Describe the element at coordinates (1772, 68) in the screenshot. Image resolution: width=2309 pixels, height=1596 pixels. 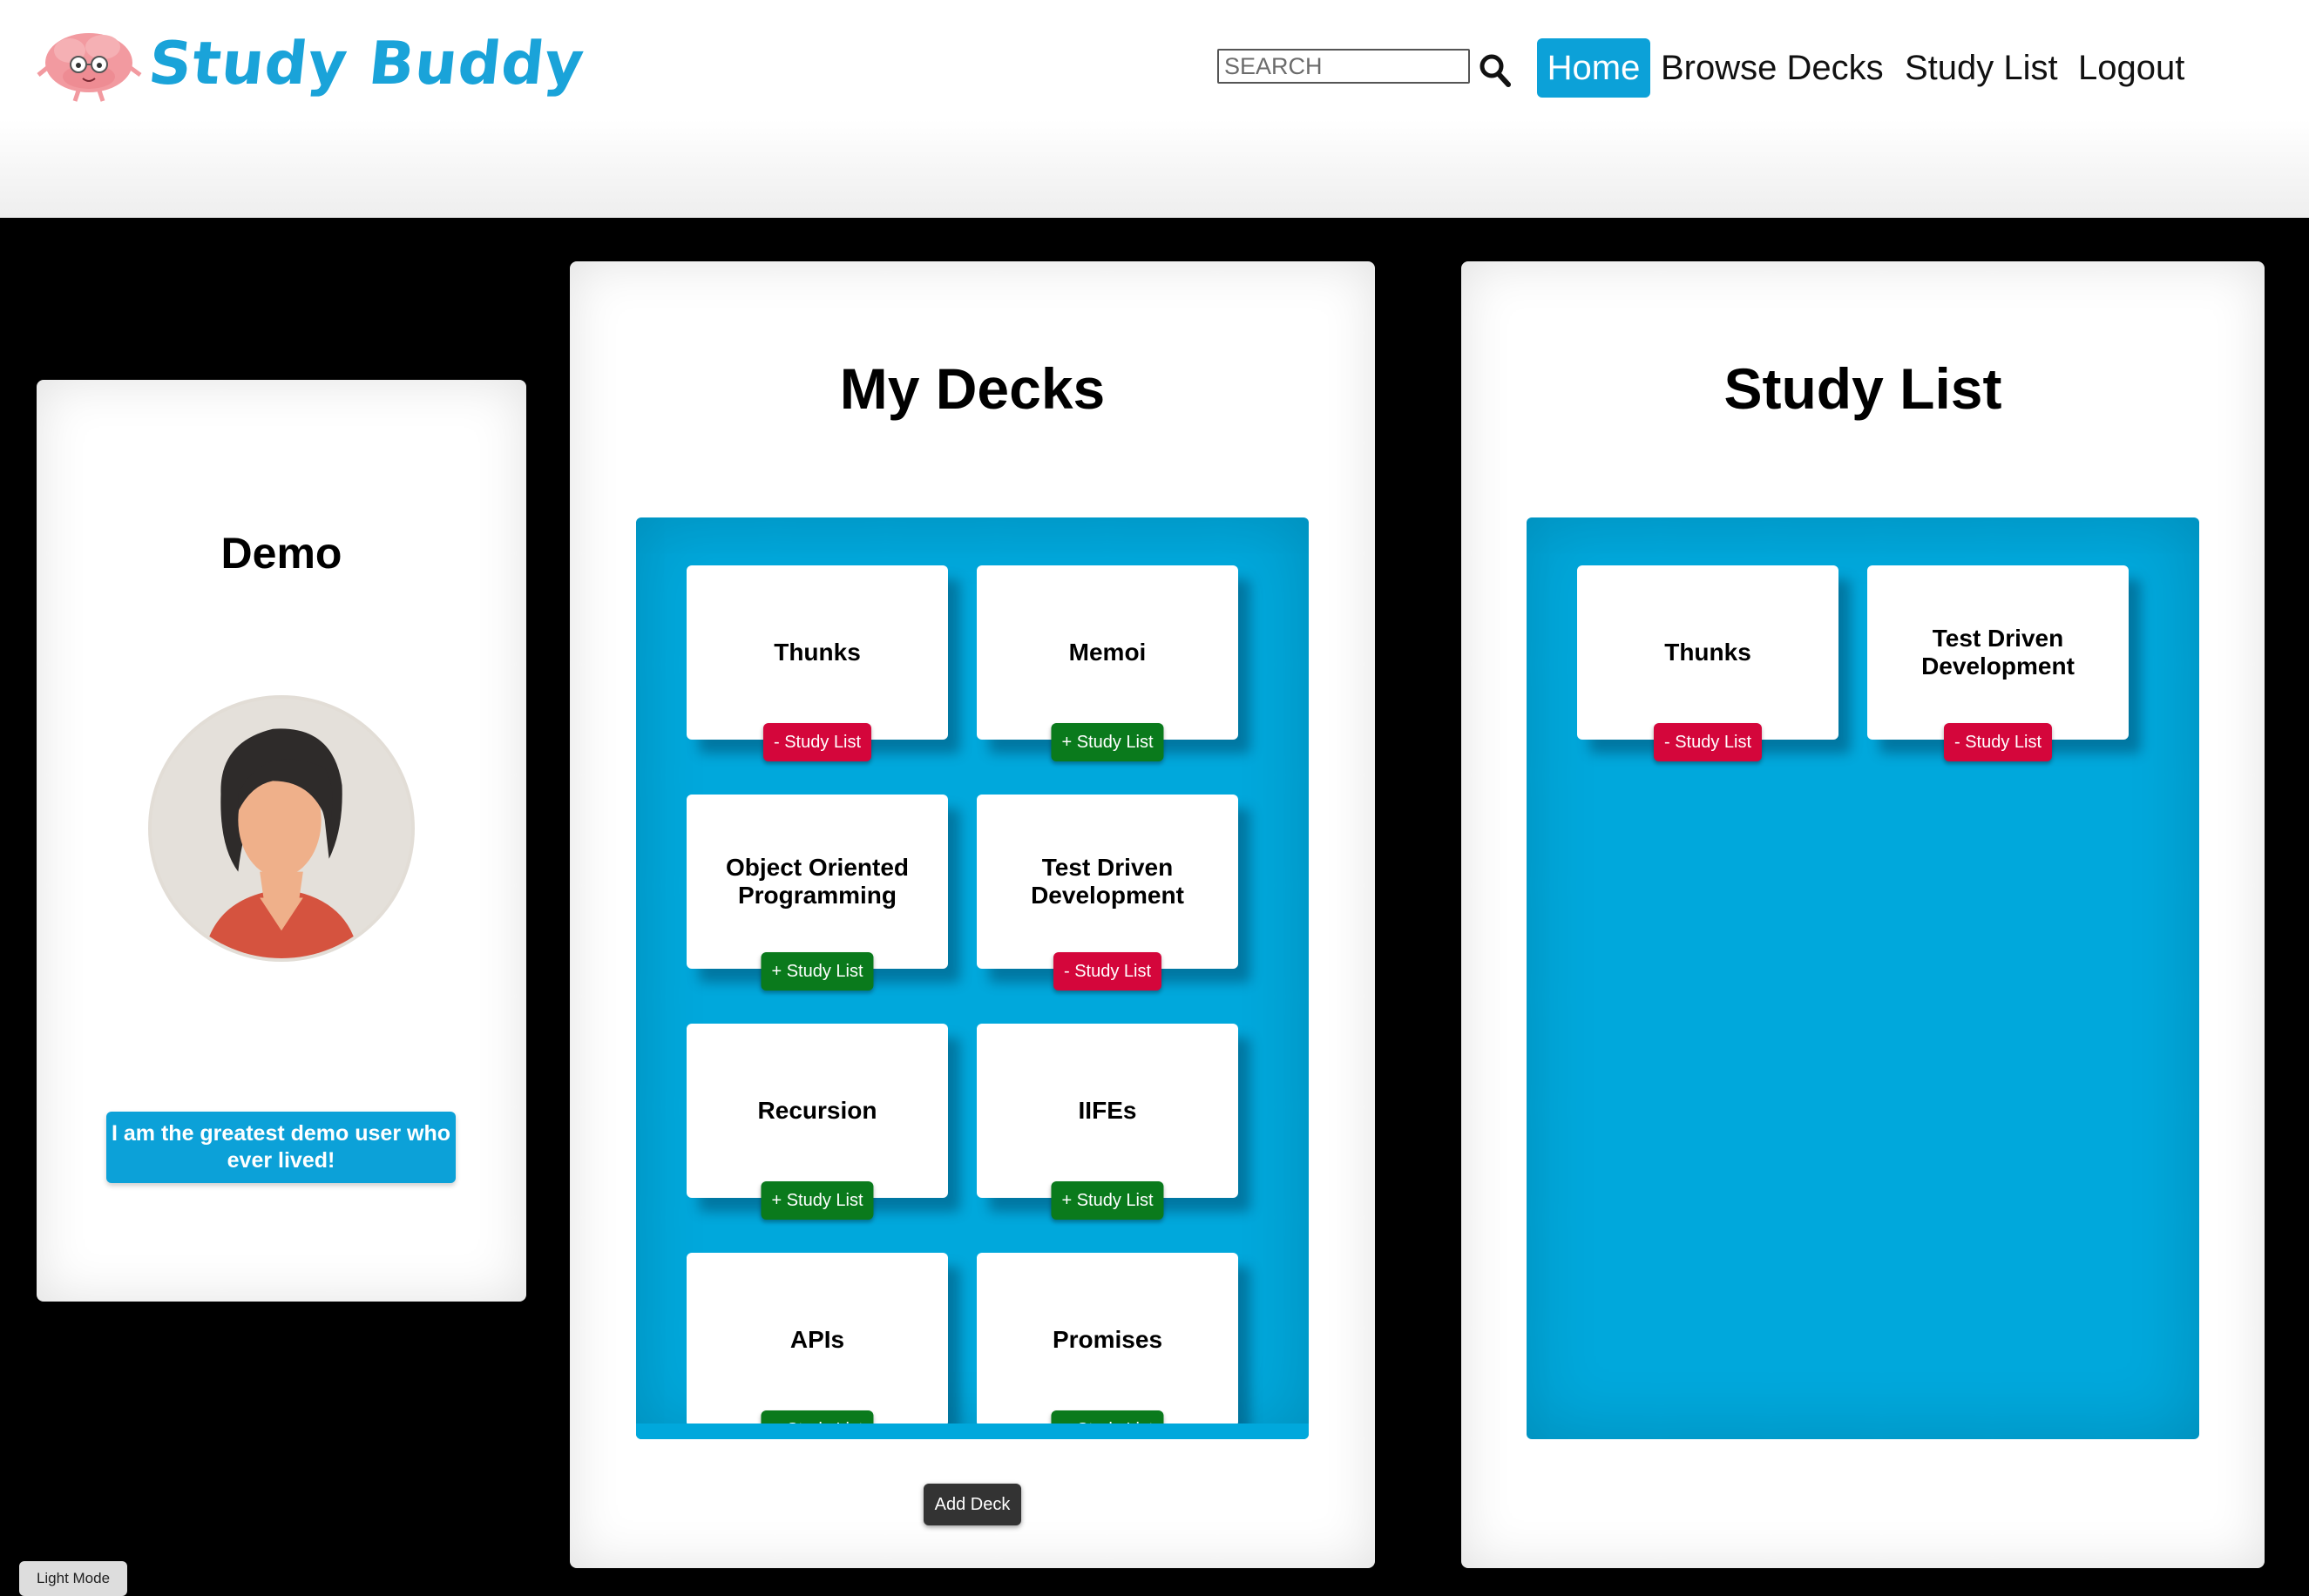
I see `nav-browse-decks-link: Browse Decks` at that location.